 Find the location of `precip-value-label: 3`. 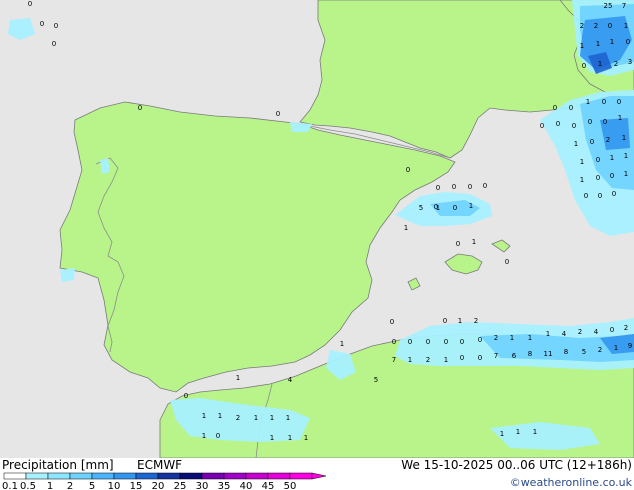

precip-value-label: 3 is located at coordinates (630, 62).